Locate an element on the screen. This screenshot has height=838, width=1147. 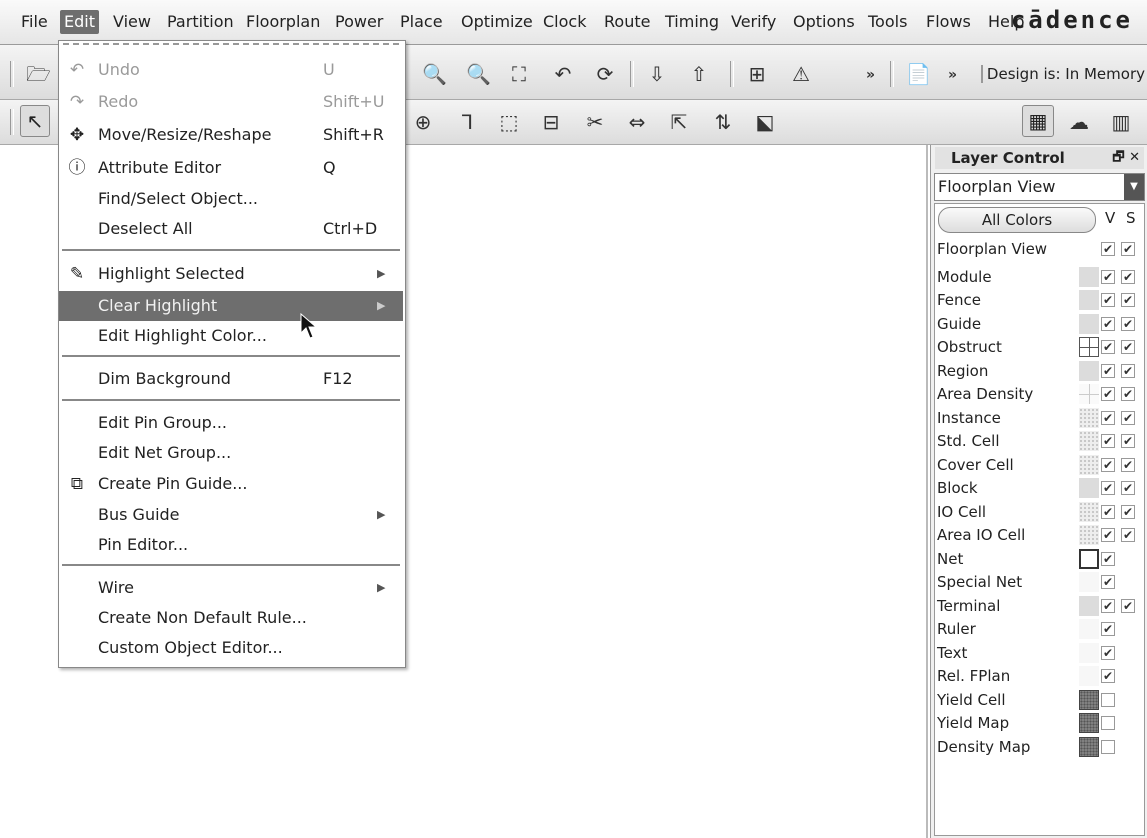
menu-item-move-resize-reshape: ✥ Move/Resize/Reshape Shift+R is located at coordinates (231, 135).